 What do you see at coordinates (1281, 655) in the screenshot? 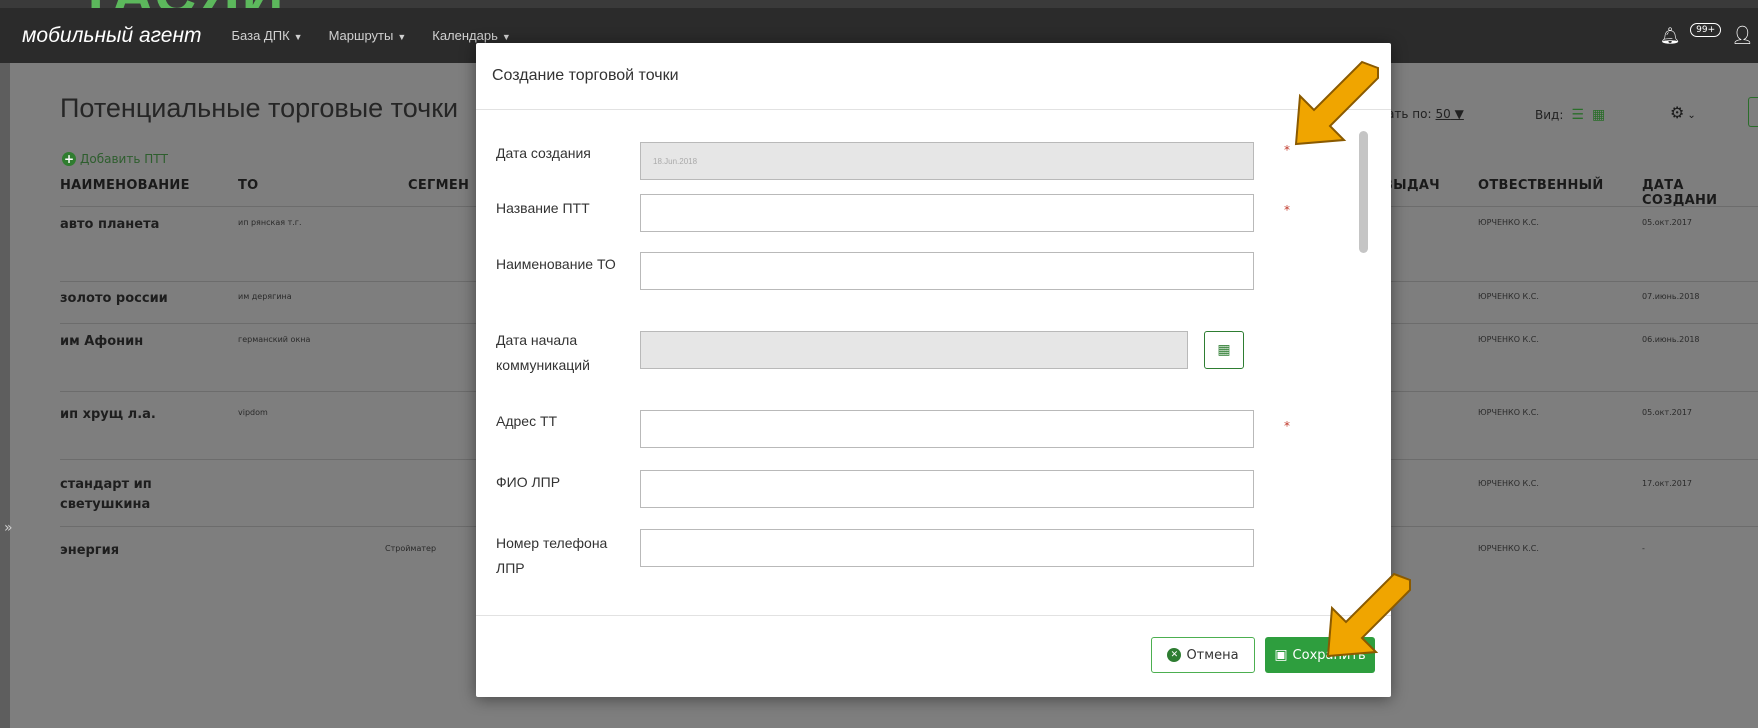
I see `floppy-disk-icon: ▣` at bounding box center [1281, 655].